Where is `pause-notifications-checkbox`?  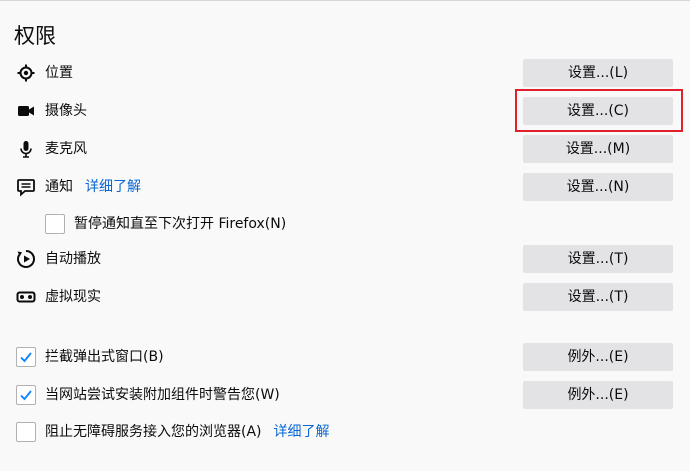 pause-notifications-checkbox is located at coordinates (55, 224).